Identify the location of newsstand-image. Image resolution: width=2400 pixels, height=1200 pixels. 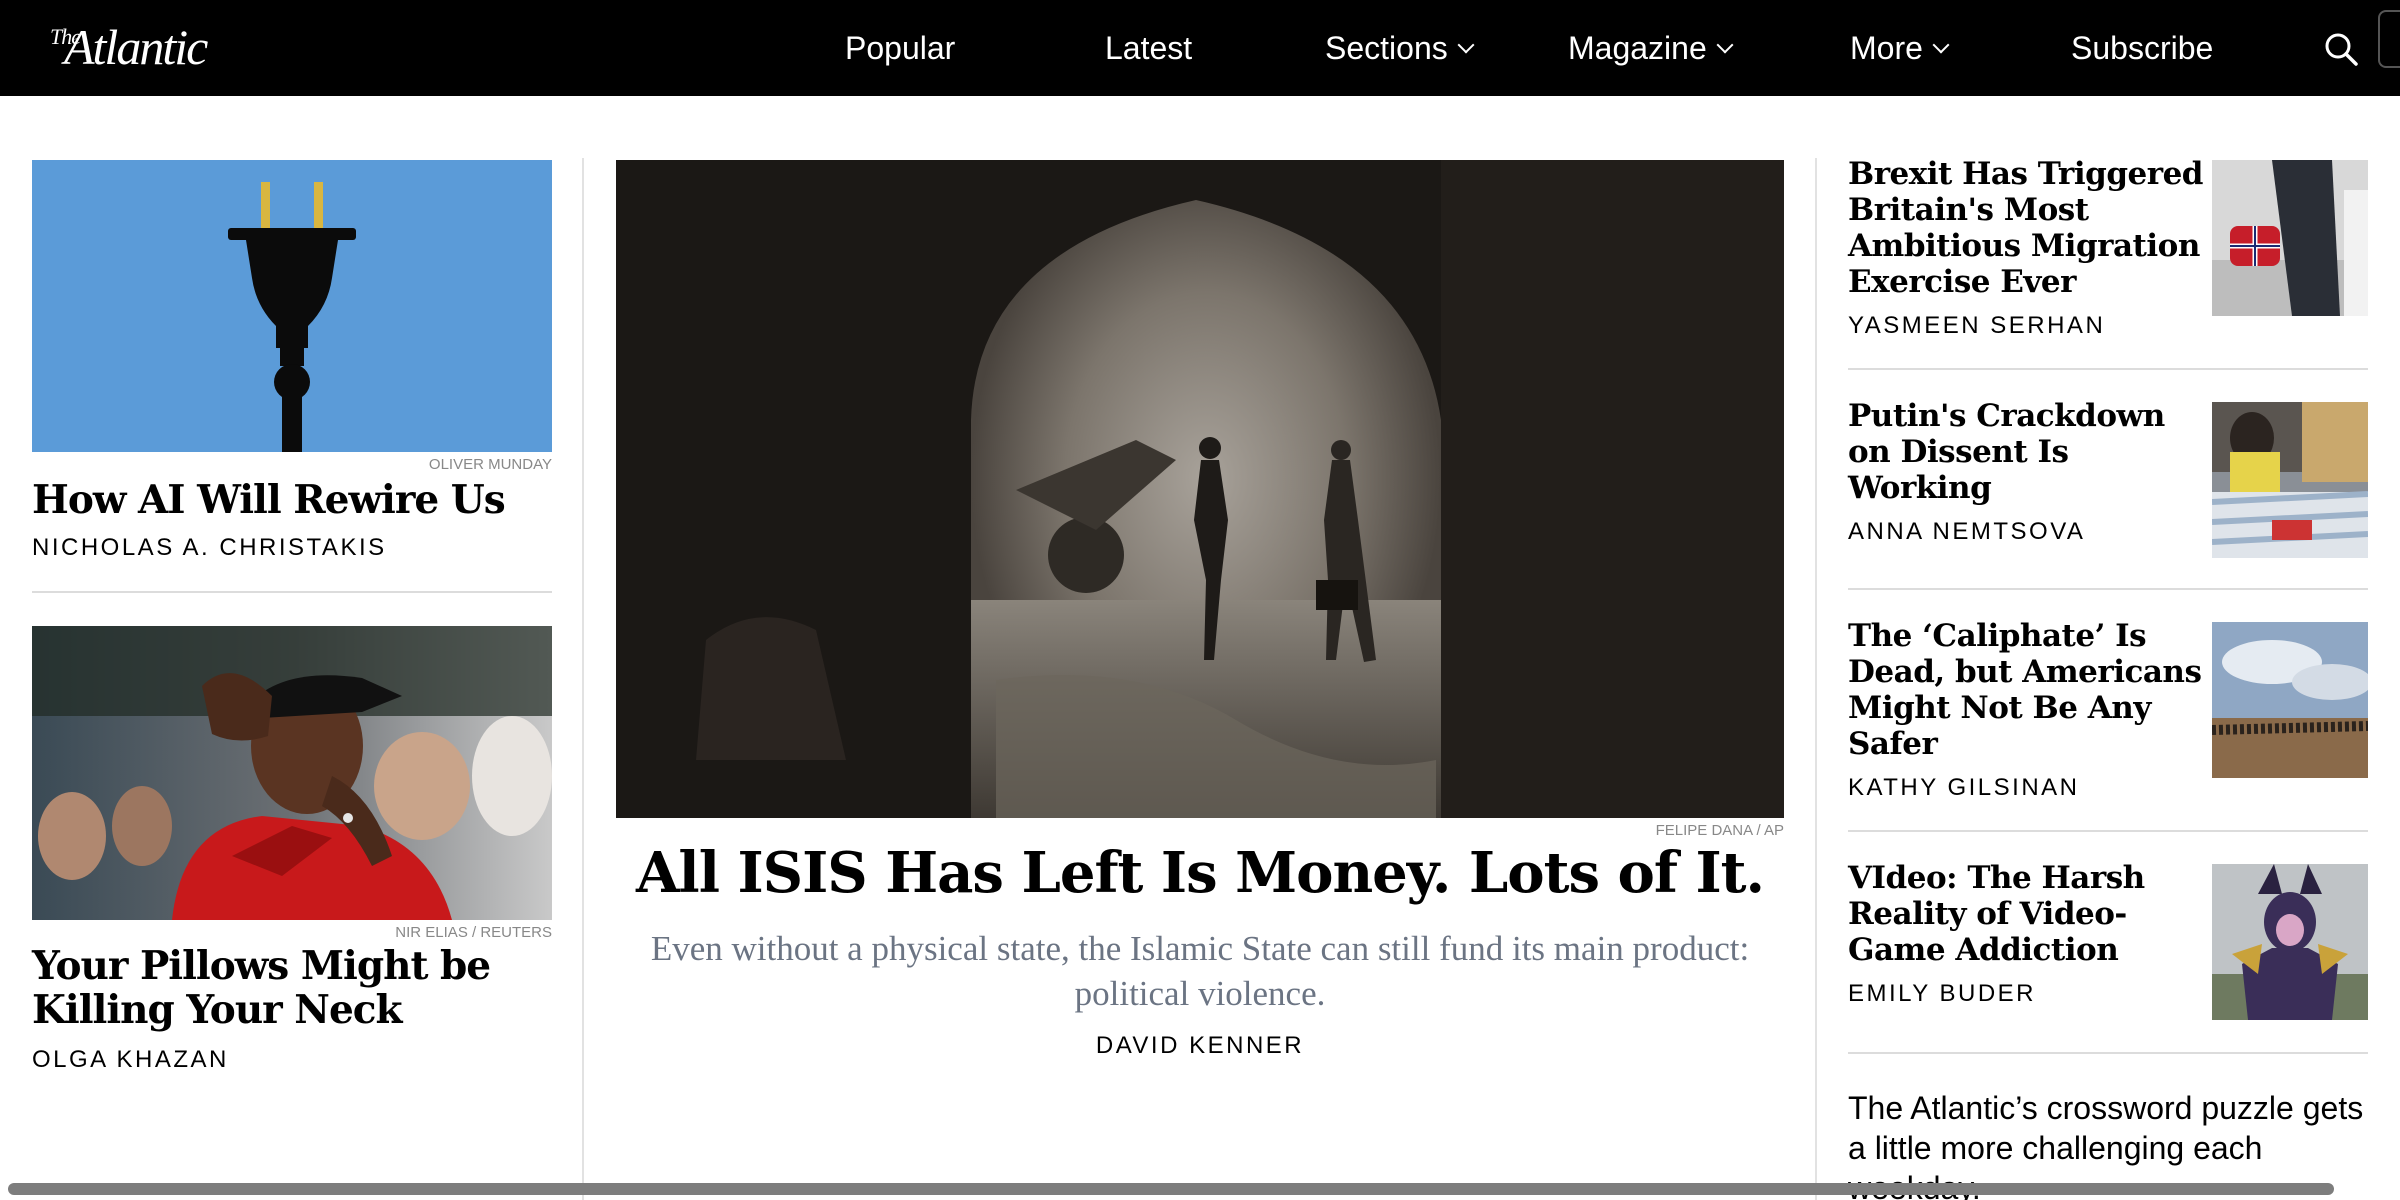
(2290, 480).